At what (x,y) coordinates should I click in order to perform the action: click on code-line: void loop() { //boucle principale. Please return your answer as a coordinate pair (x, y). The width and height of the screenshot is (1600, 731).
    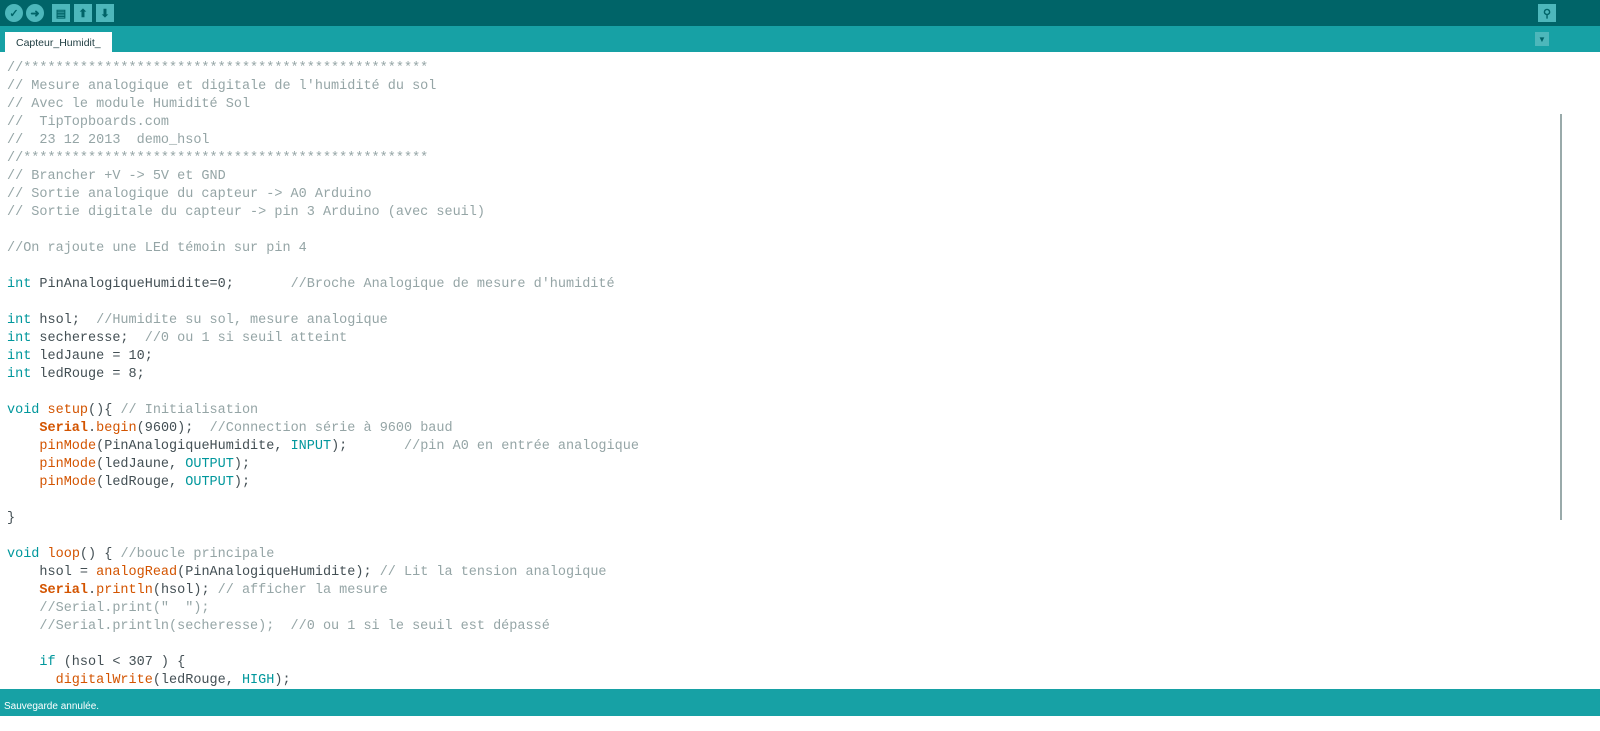
    Looking at the image, I should click on (323, 555).